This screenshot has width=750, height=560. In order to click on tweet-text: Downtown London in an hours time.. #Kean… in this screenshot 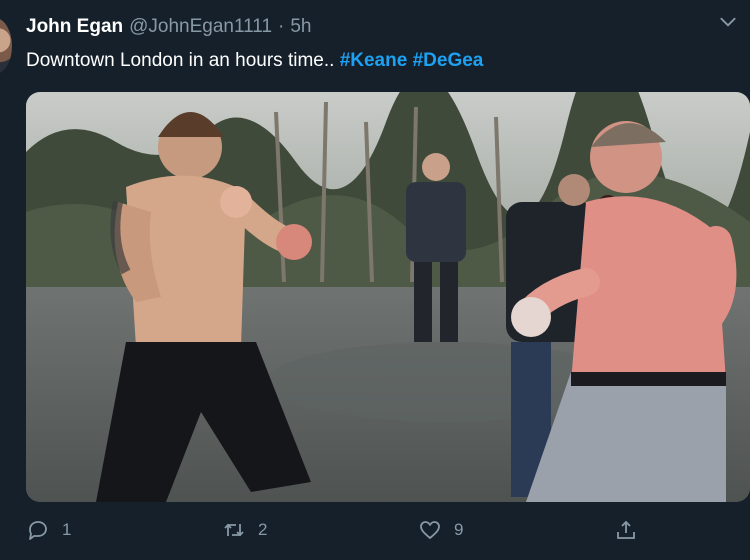, I will do `click(378, 61)`.